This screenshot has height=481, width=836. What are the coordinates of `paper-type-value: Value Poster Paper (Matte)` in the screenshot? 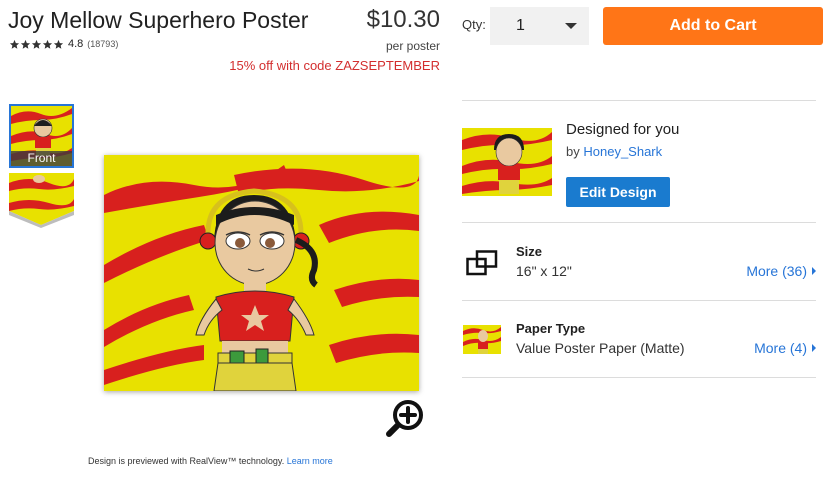 It's located at (600, 348).